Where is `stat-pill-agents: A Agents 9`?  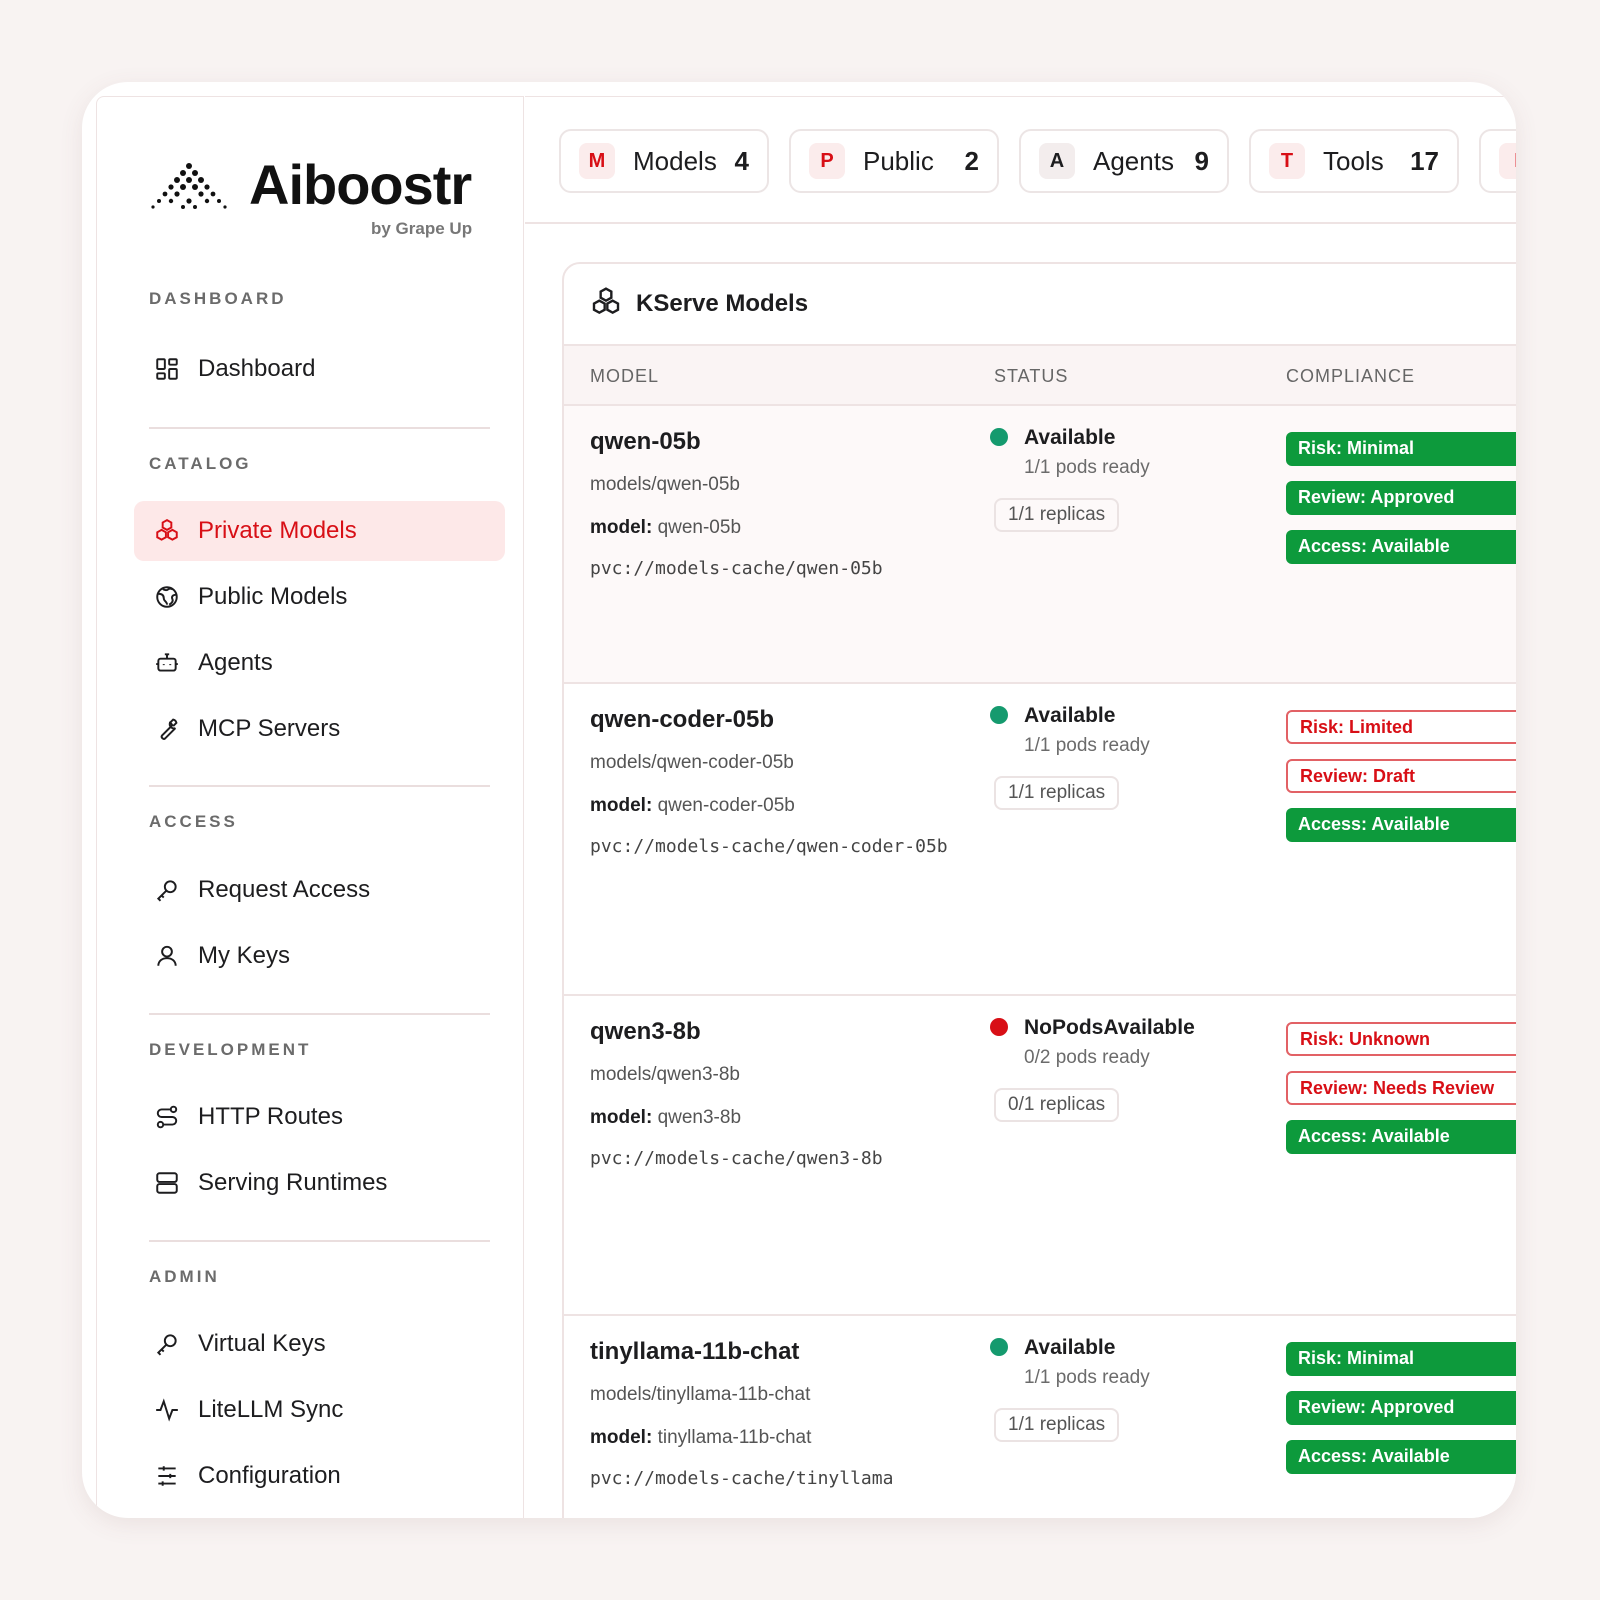 stat-pill-agents: A Agents 9 is located at coordinates (1124, 161).